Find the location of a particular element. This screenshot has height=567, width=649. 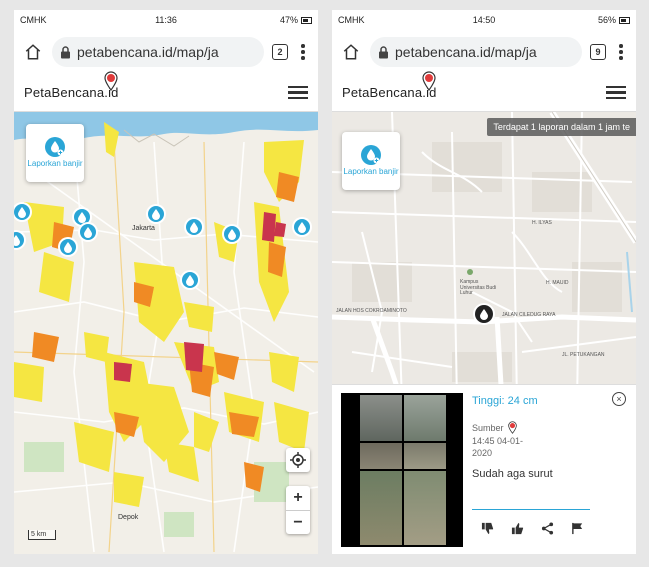

tab-switcher-button: 2 is located at coordinates (280, 52).